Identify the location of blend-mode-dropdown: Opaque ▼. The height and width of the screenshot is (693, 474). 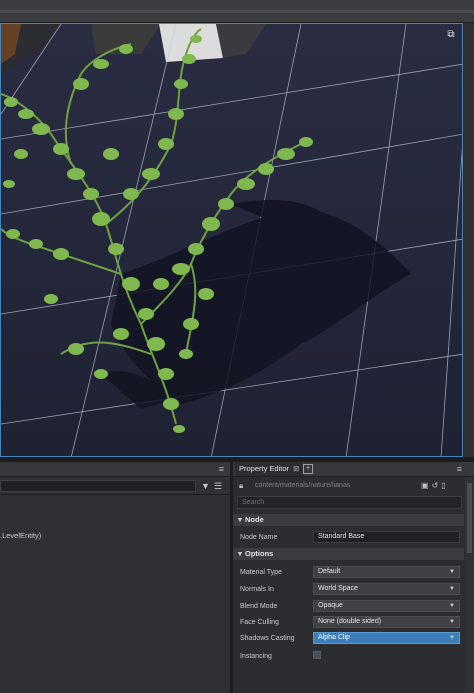
(386, 606).